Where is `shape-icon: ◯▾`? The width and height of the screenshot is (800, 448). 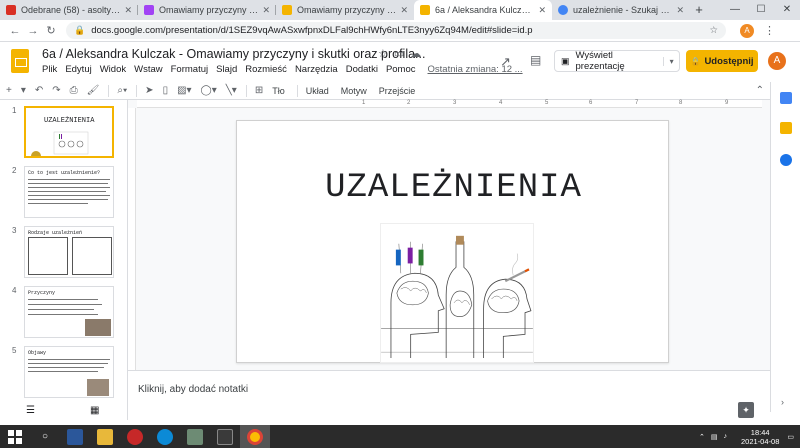 shape-icon: ◯▾ is located at coordinates (209, 90).